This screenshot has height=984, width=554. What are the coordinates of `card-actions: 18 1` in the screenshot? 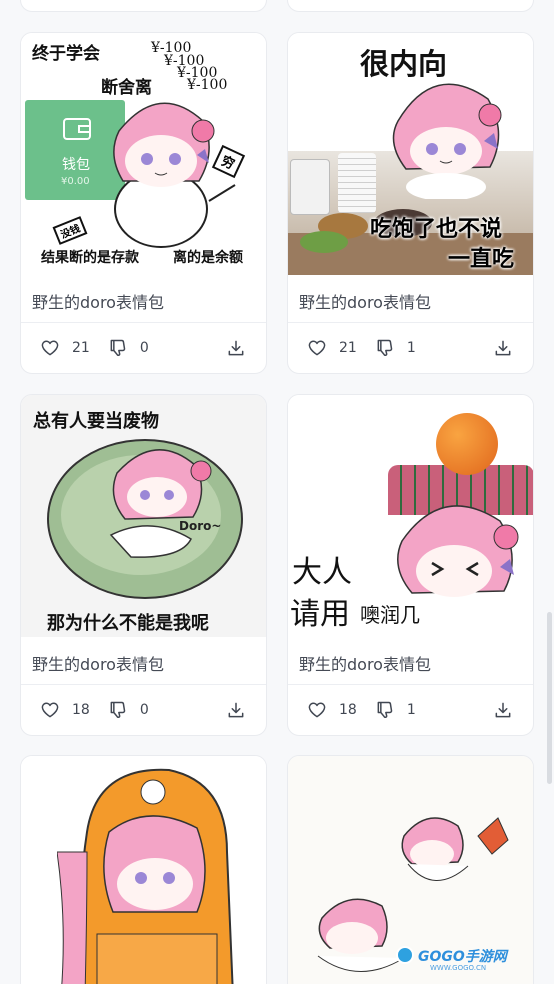 It's located at (410, 710).